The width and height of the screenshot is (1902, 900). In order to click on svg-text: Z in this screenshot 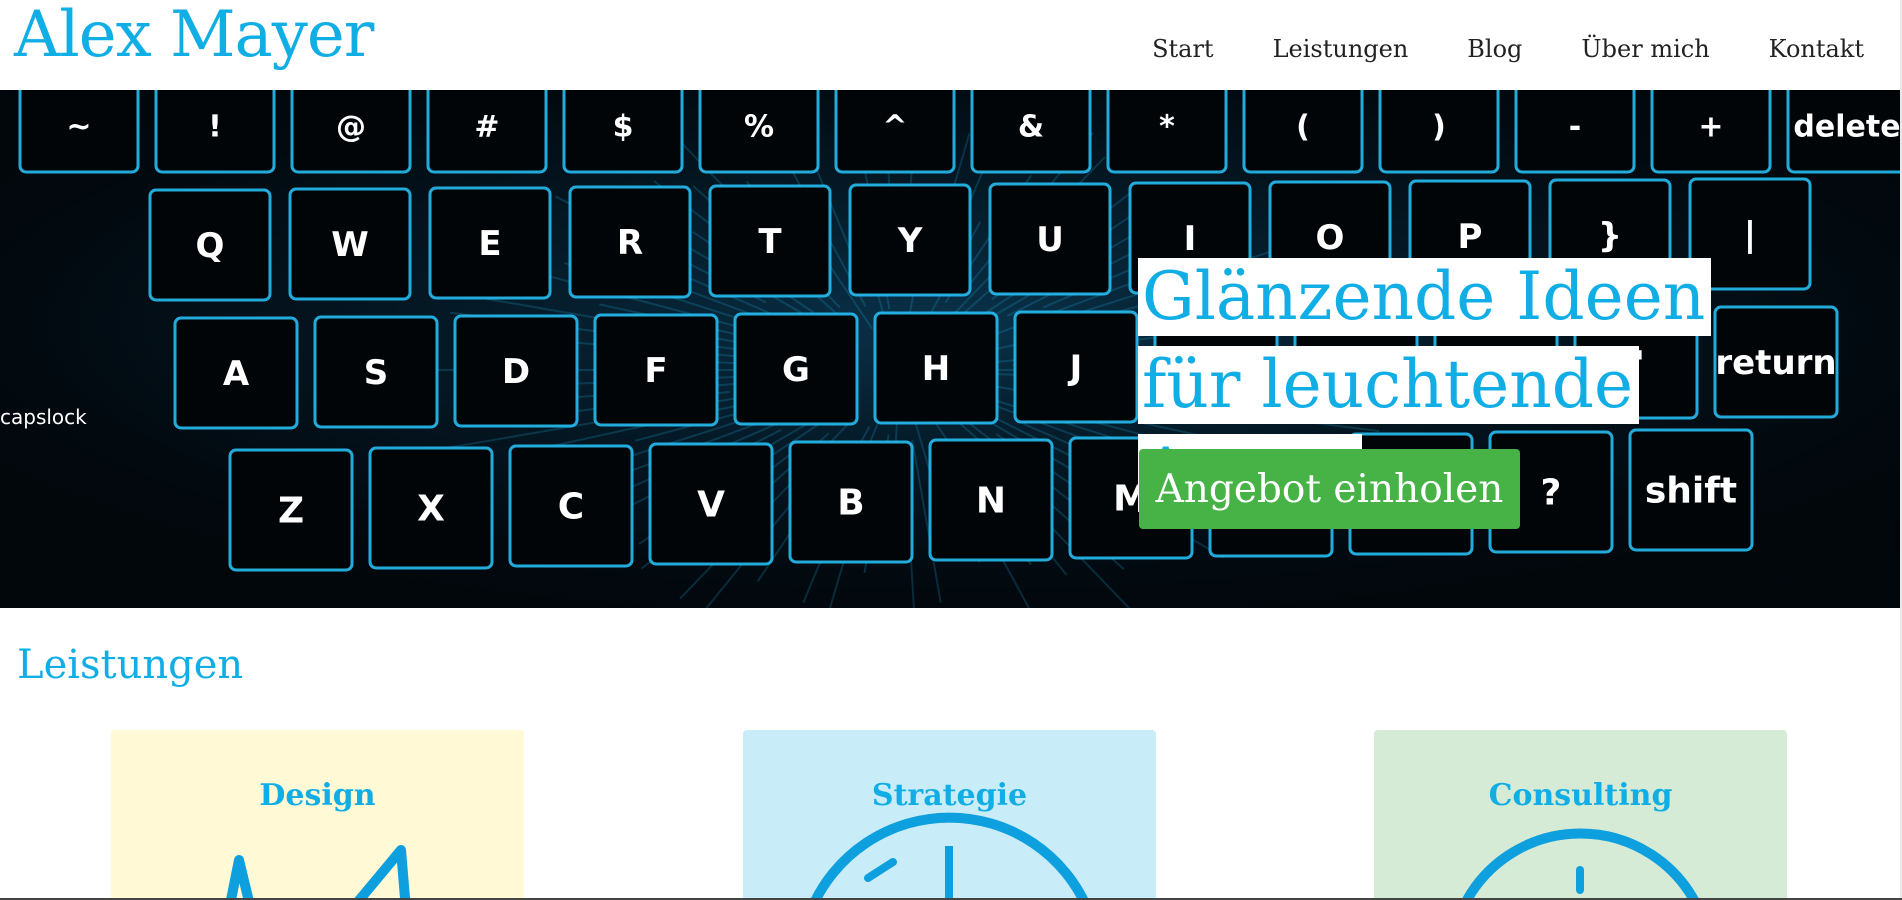, I will do `click(291, 511)`.